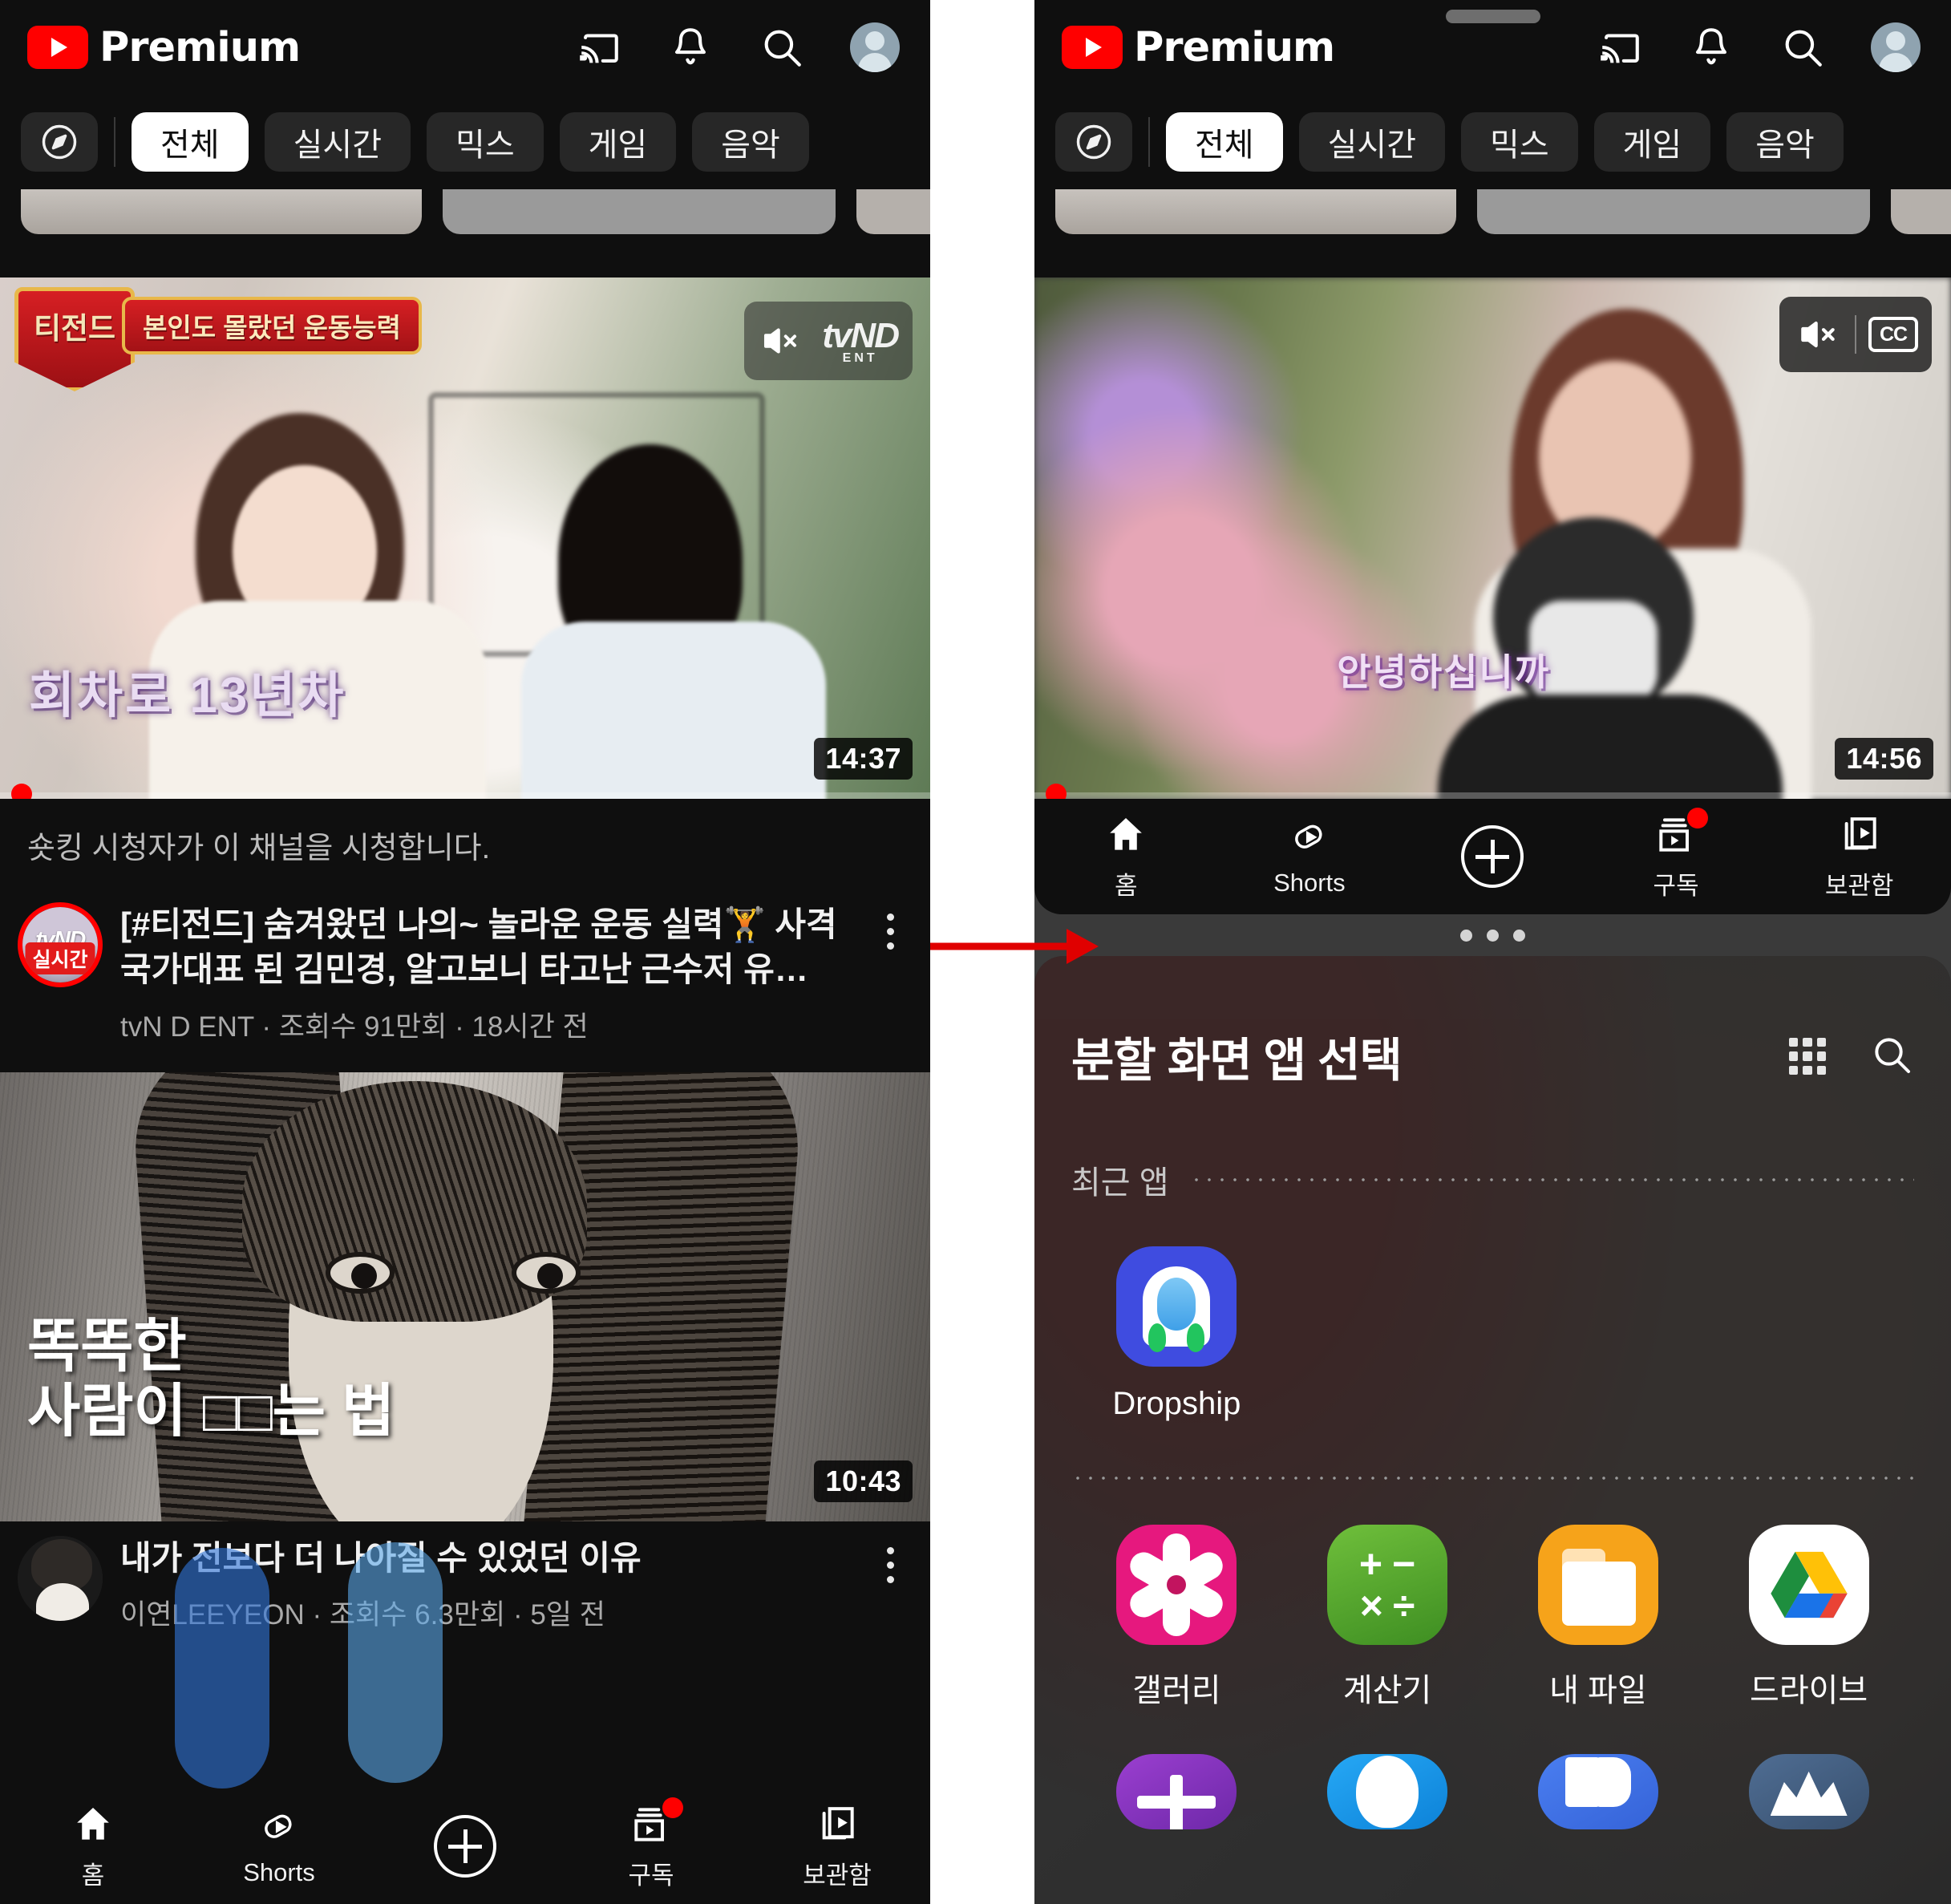 The width and height of the screenshot is (1951, 1904). I want to click on app-grid-partial-row, so click(1492, 1791).